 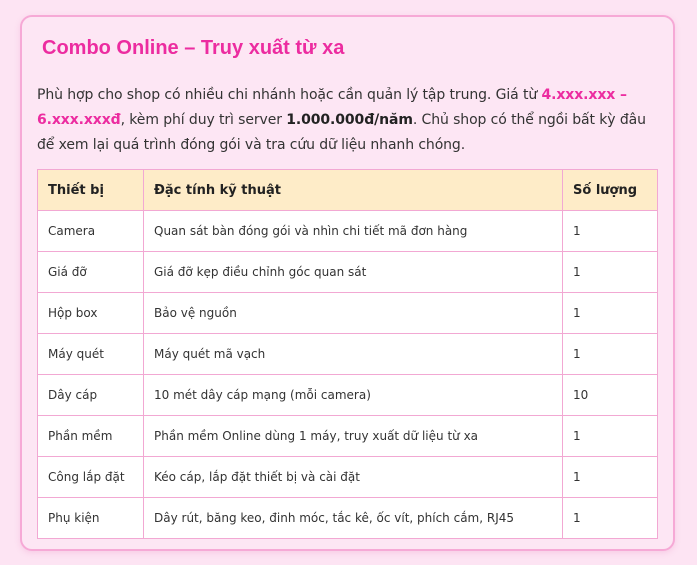 What do you see at coordinates (90, 272) in the screenshot?
I see `device-cell: Giá đỡ` at bounding box center [90, 272].